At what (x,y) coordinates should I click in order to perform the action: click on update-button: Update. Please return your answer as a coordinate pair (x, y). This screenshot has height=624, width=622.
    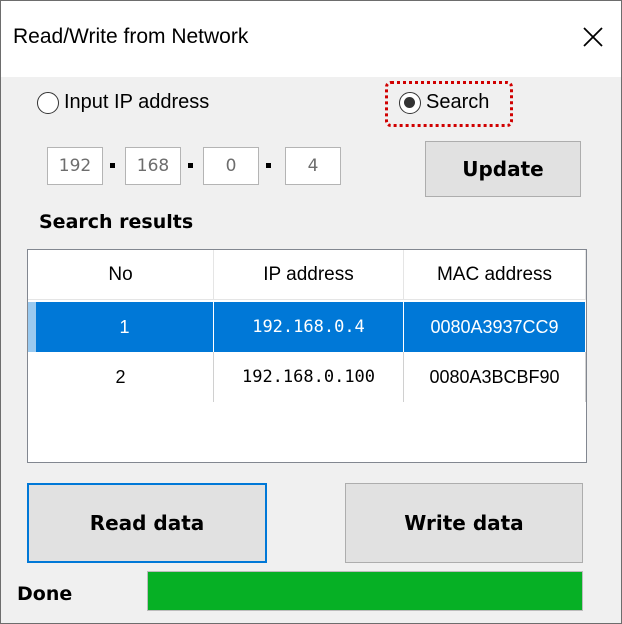
    Looking at the image, I should click on (503, 169).